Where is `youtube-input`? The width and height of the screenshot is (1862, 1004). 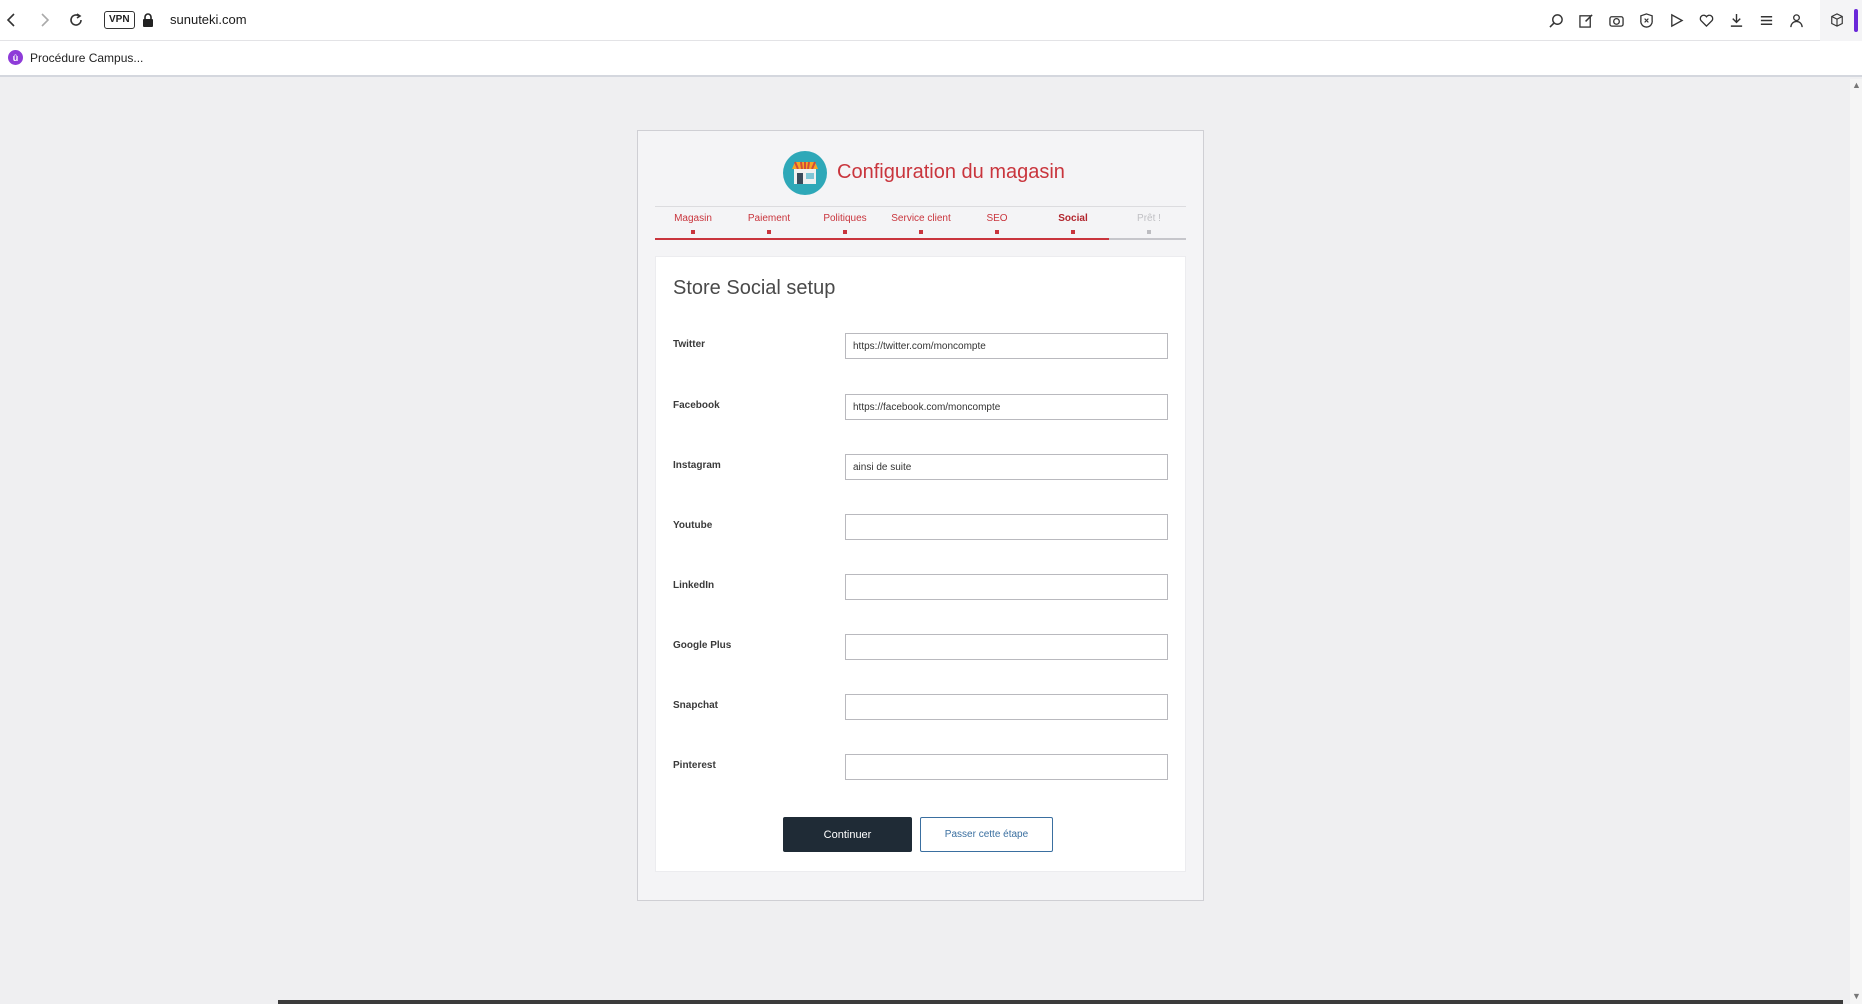 youtube-input is located at coordinates (1006, 527).